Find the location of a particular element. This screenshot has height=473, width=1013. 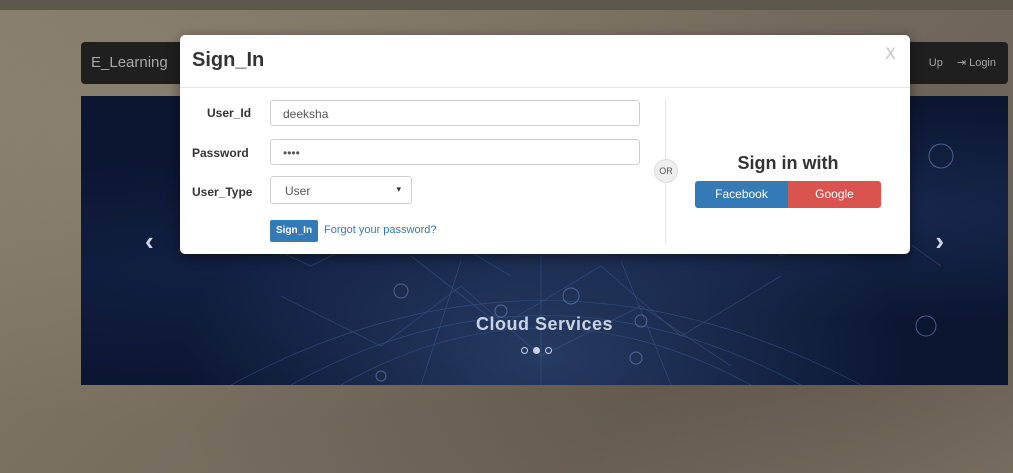

google-button: Google is located at coordinates (834, 194).